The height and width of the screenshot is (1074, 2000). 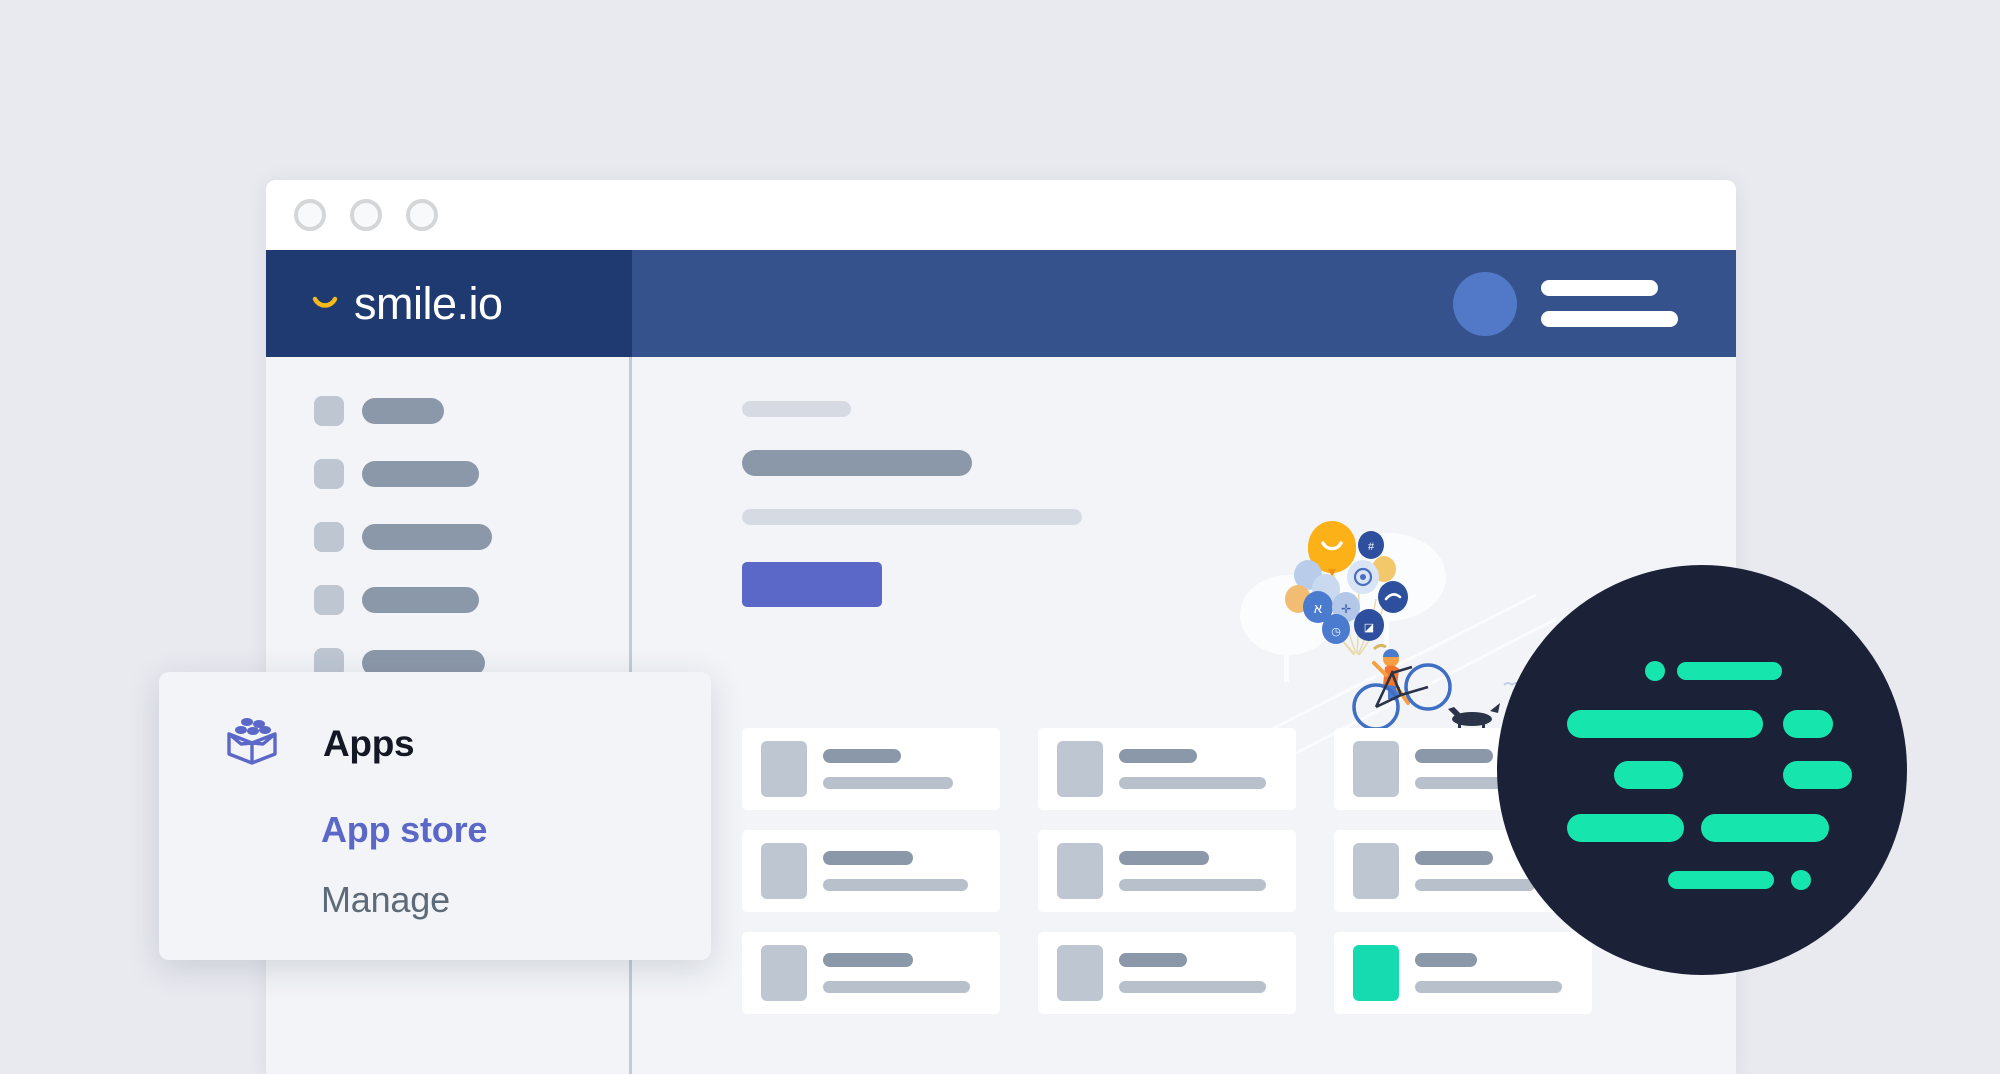 What do you see at coordinates (1001, 303) in the screenshot?
I see `app-header: smile.io` at bounding box center [1001, 303].